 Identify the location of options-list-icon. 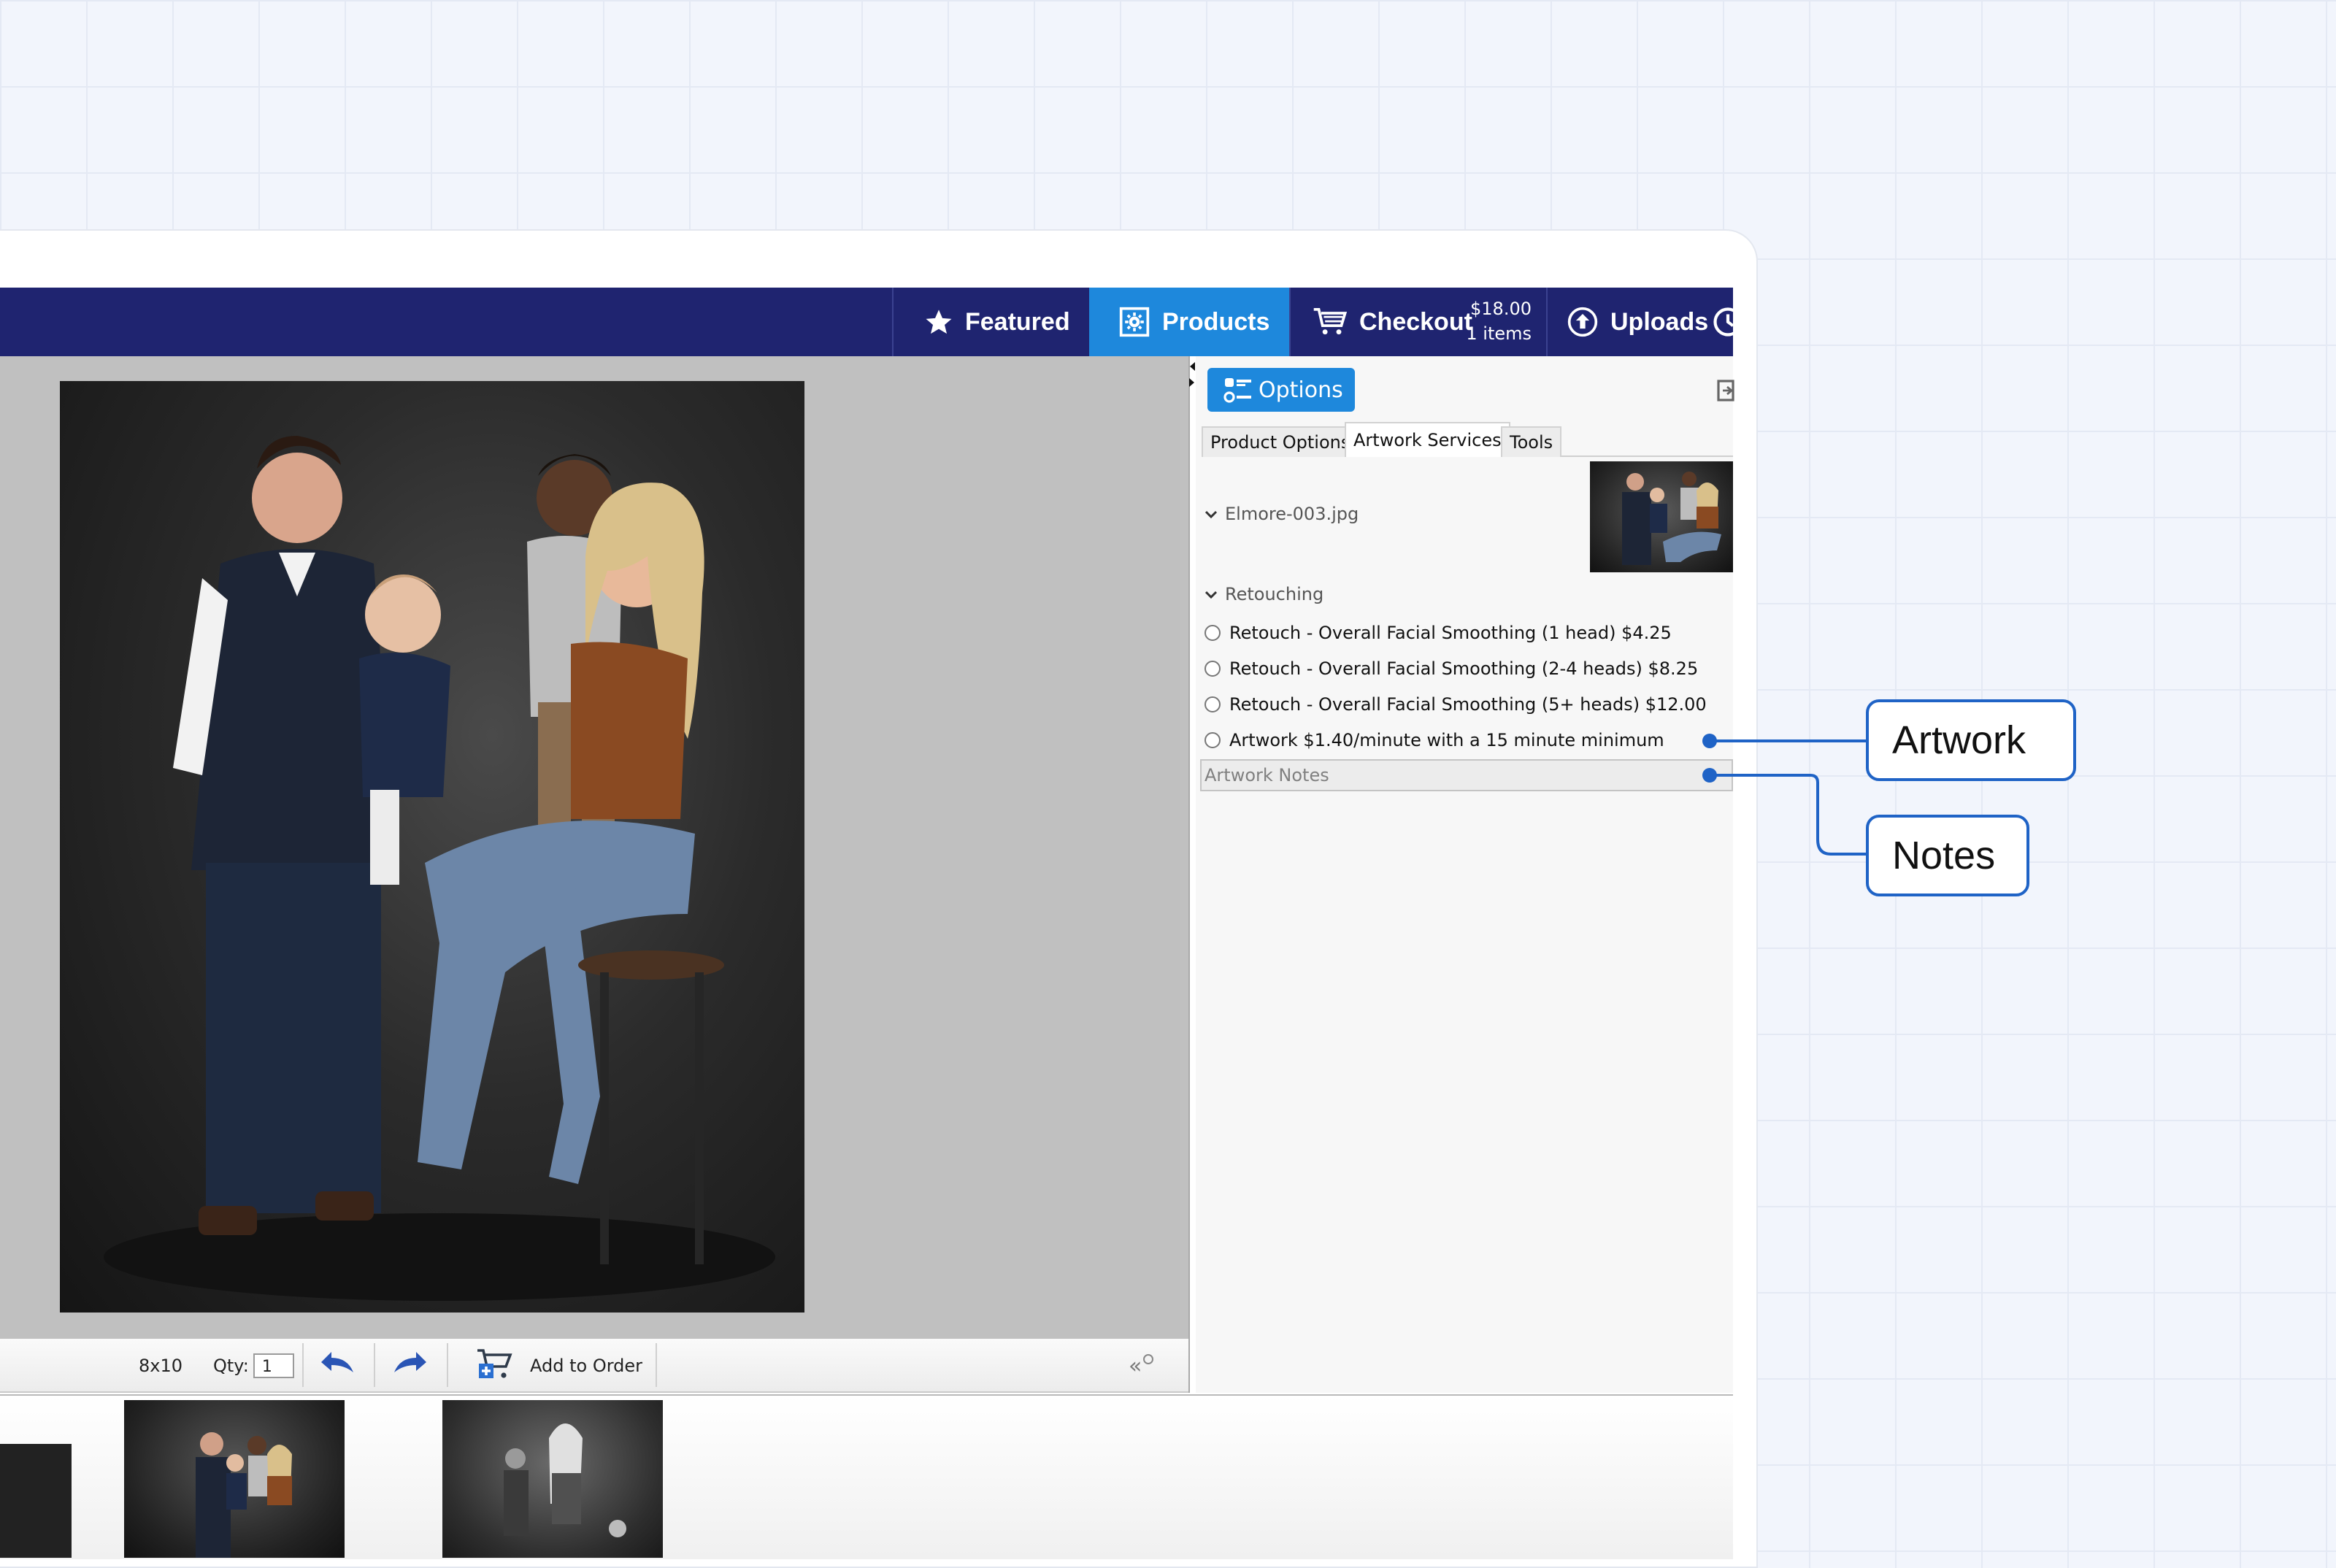
(1238, 393).